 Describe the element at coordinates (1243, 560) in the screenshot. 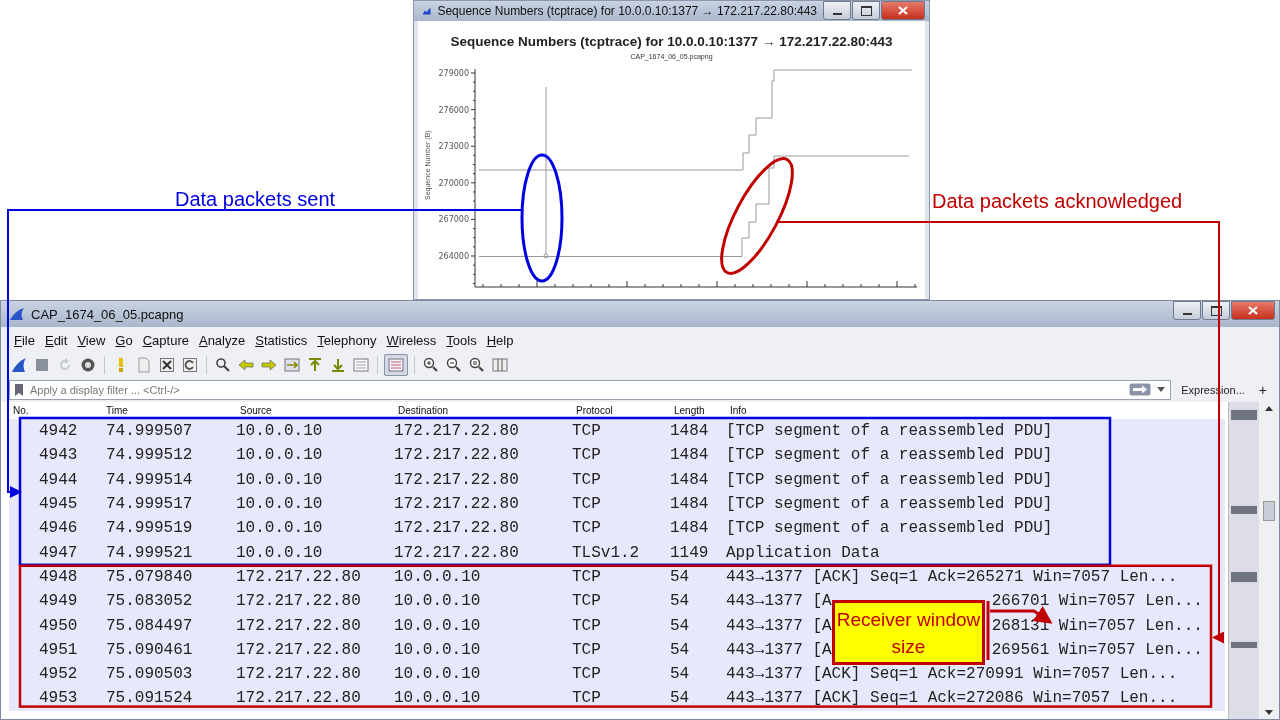

I see `packet-minimap` at that location.